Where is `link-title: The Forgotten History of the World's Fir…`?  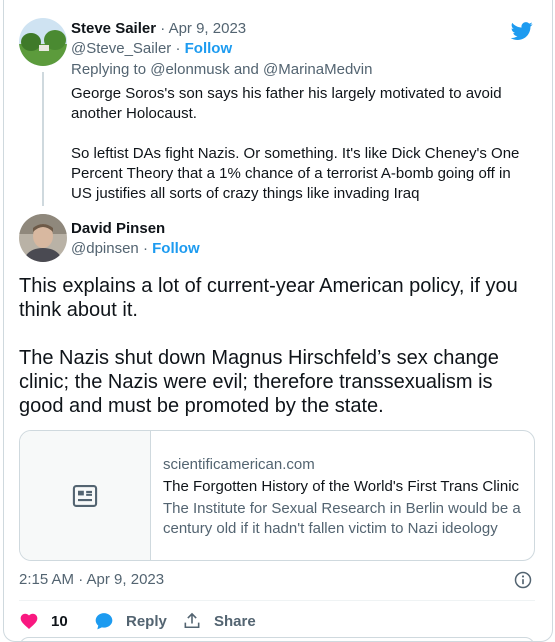 link-title: The Forgotten History of the World's Fir… is located at coordinates (341, 486).